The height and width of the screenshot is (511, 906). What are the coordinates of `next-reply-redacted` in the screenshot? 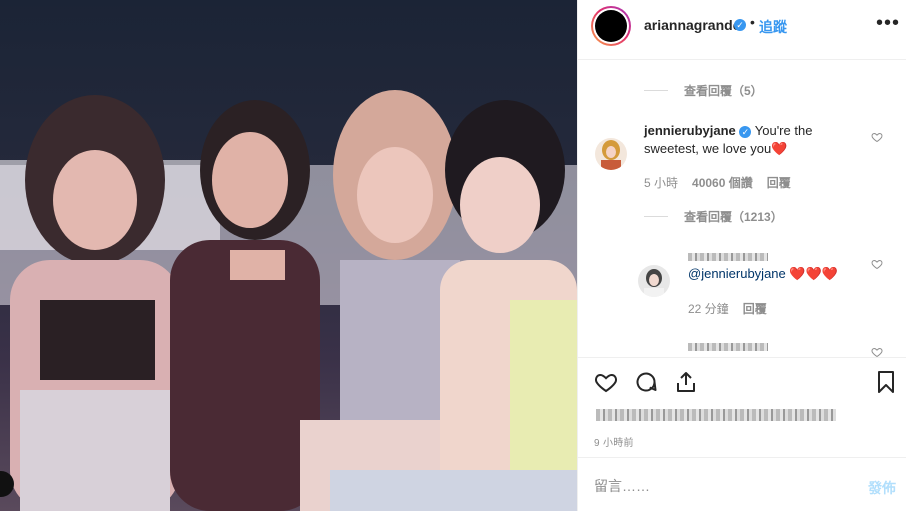 It's located at (728, 346).